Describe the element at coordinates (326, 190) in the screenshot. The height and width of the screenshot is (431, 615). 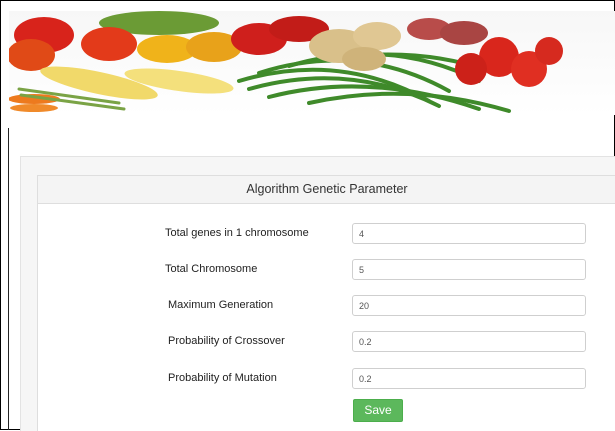
I see `panel-title: Algorithm Genetic Parameter` at that location.